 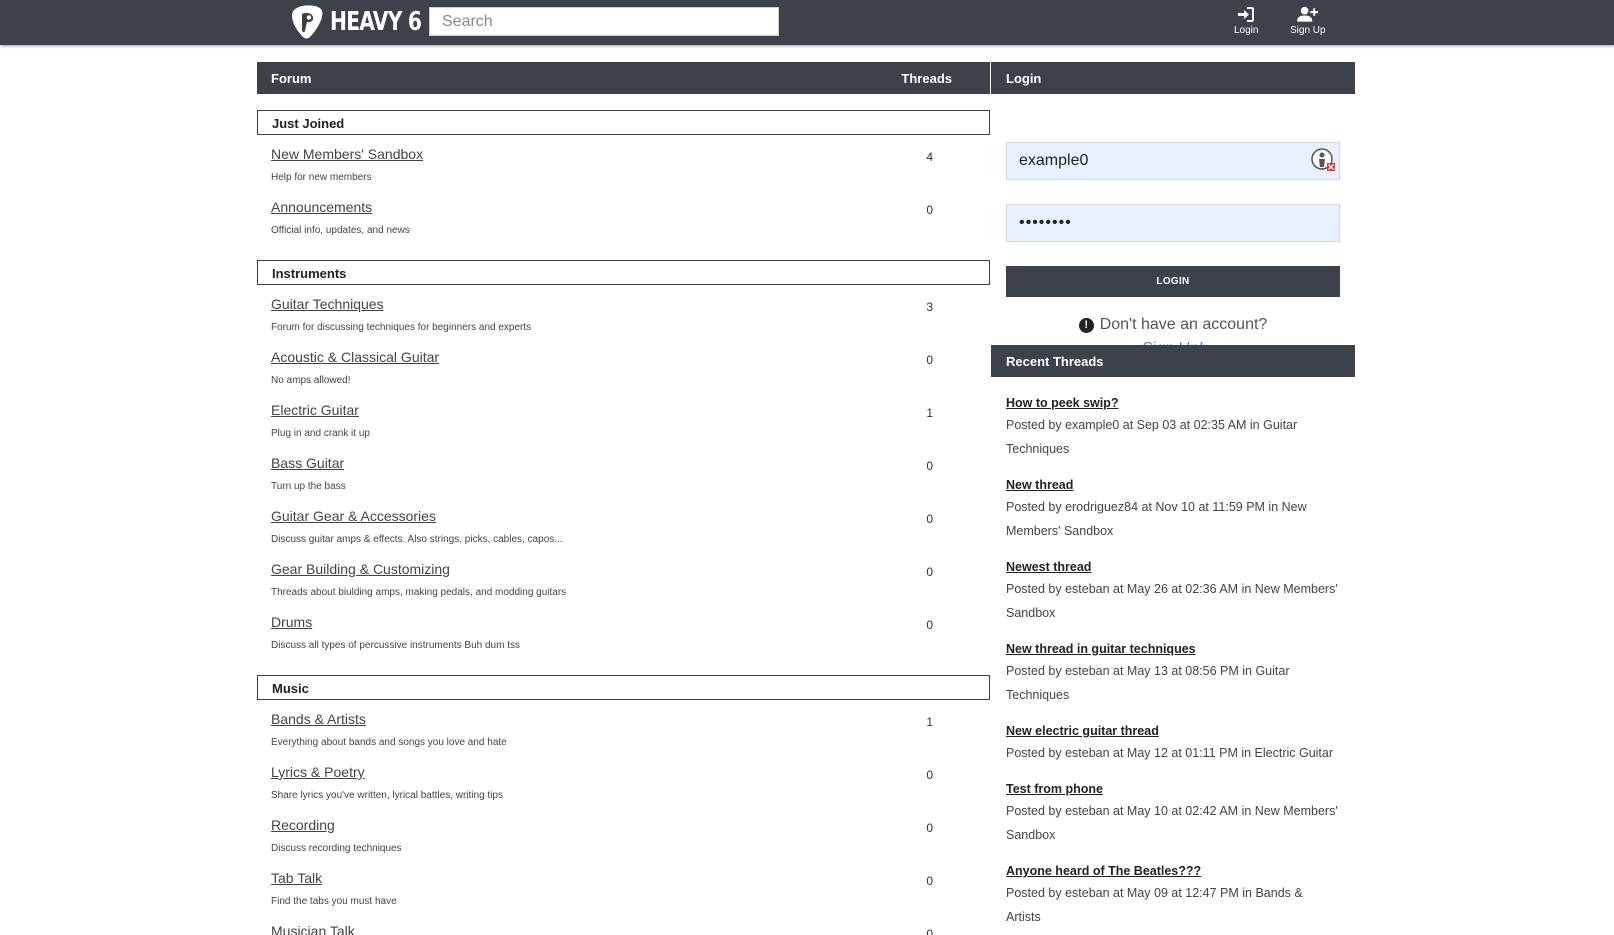 I want to click on nav-signup-button: Sign Up, so click(x=1308, y=21).